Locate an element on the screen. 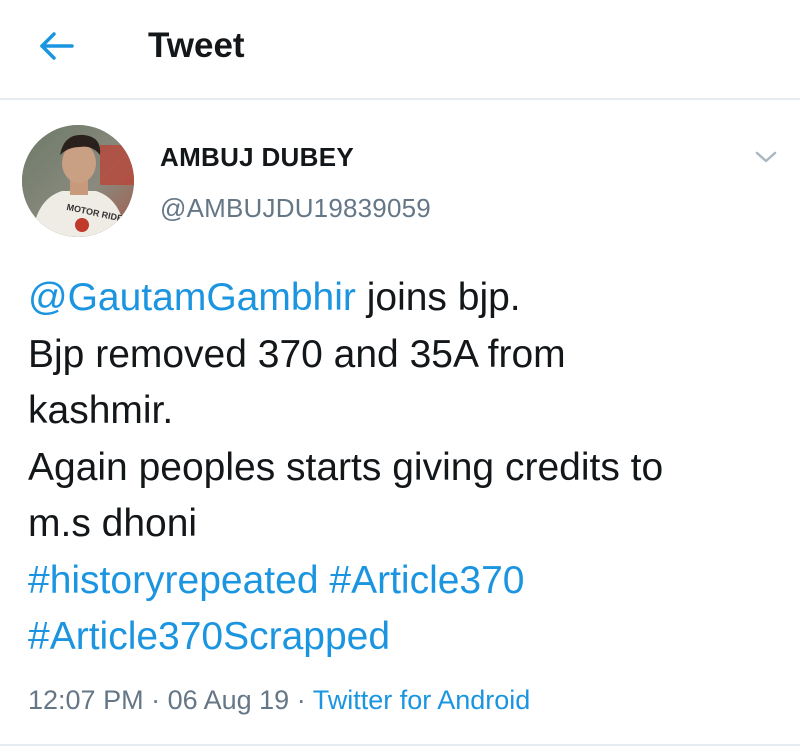 This screenshot has width=800, height=750. tweet-line: m.s dhoni is located at coordinates (113, 523).